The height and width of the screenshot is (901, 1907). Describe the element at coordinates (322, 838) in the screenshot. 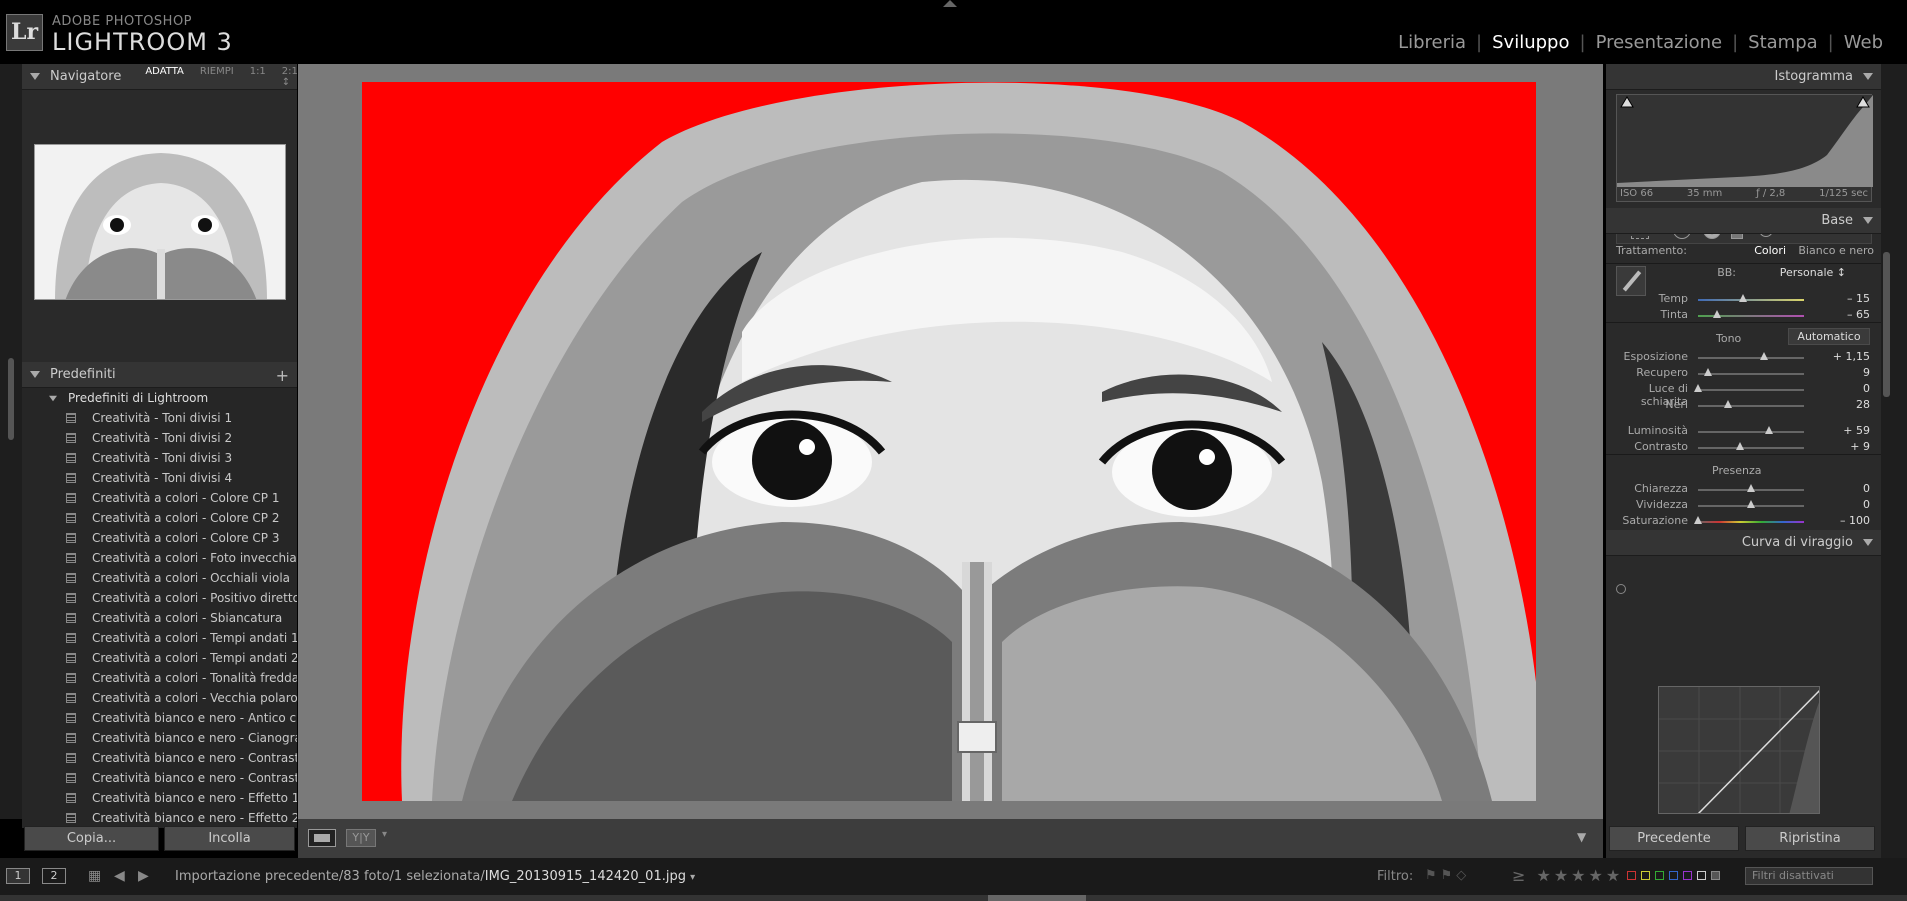

I see `loupe-view-button` at that location.